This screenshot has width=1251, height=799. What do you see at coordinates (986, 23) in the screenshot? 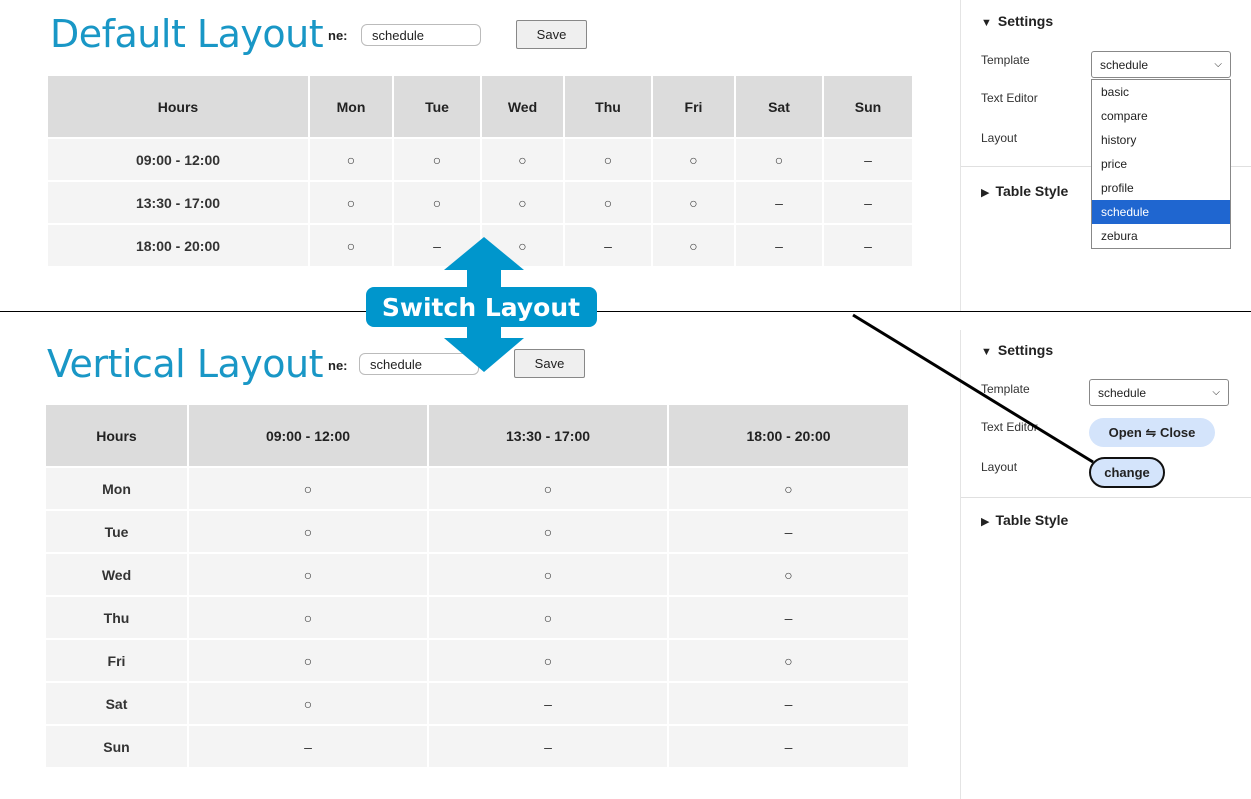
I see `triangle-down-icon: ▼` at bounding box center [986, 23].